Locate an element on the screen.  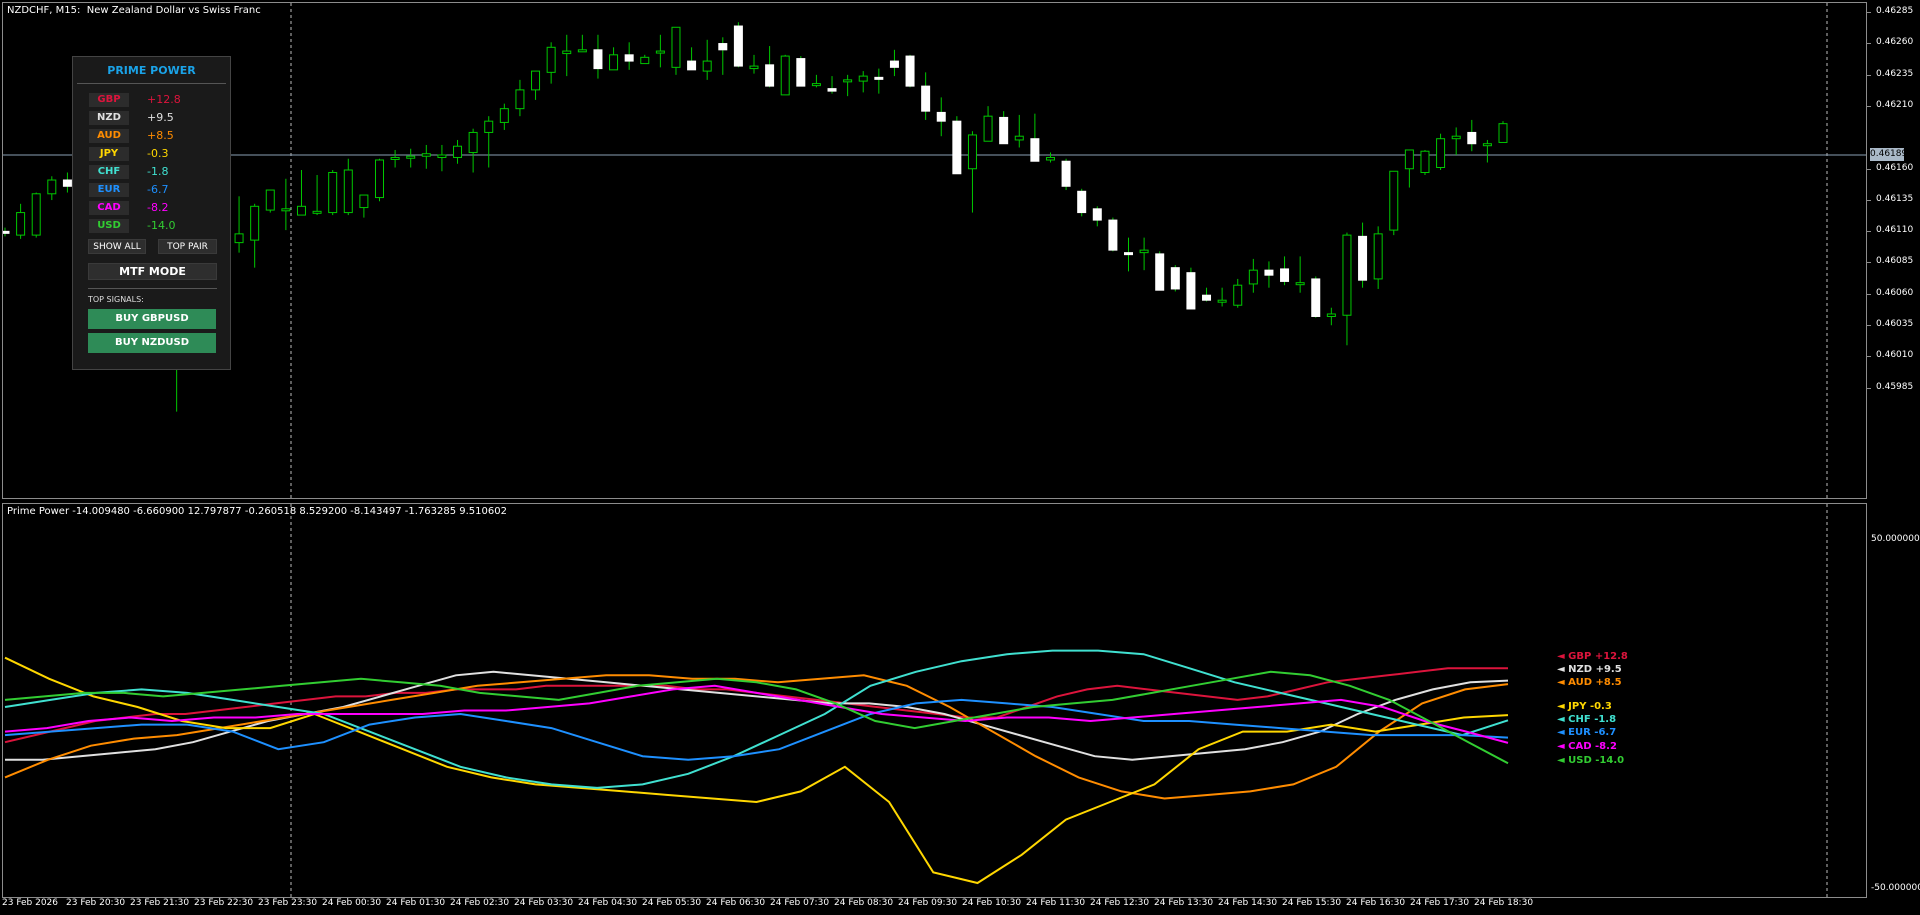
price-label: 0.46160 is located at coordinates (1895, 167).